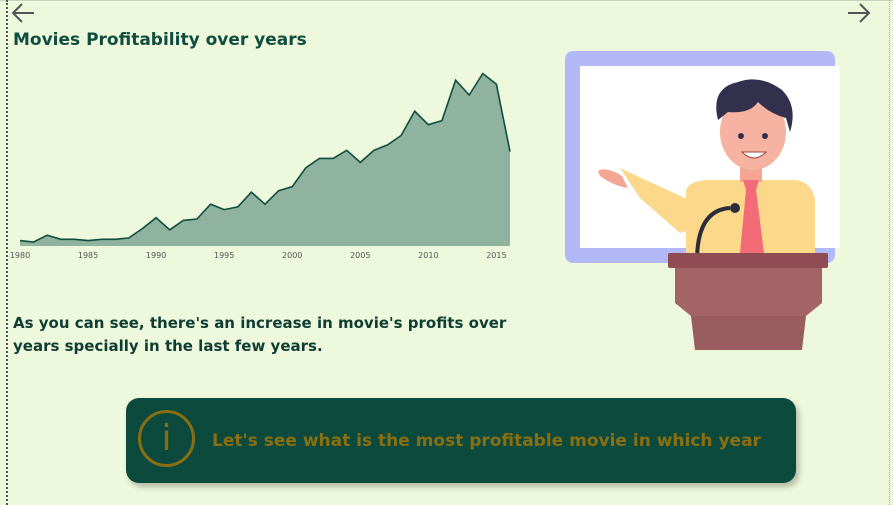  What do you see at coordinates (735, 208) in the screenshot?
I see `microphone-head` at bounding box center [735, 208].